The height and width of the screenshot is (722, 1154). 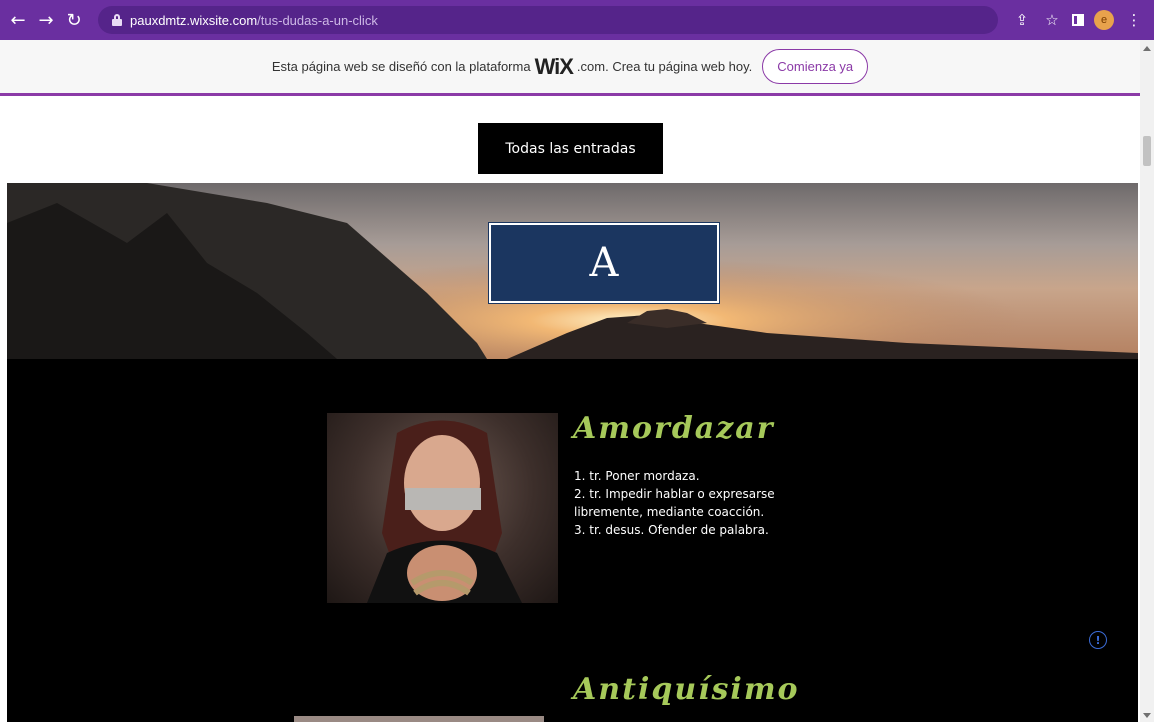 I want to click on letter-heading: A, so click(x=604, y=263).